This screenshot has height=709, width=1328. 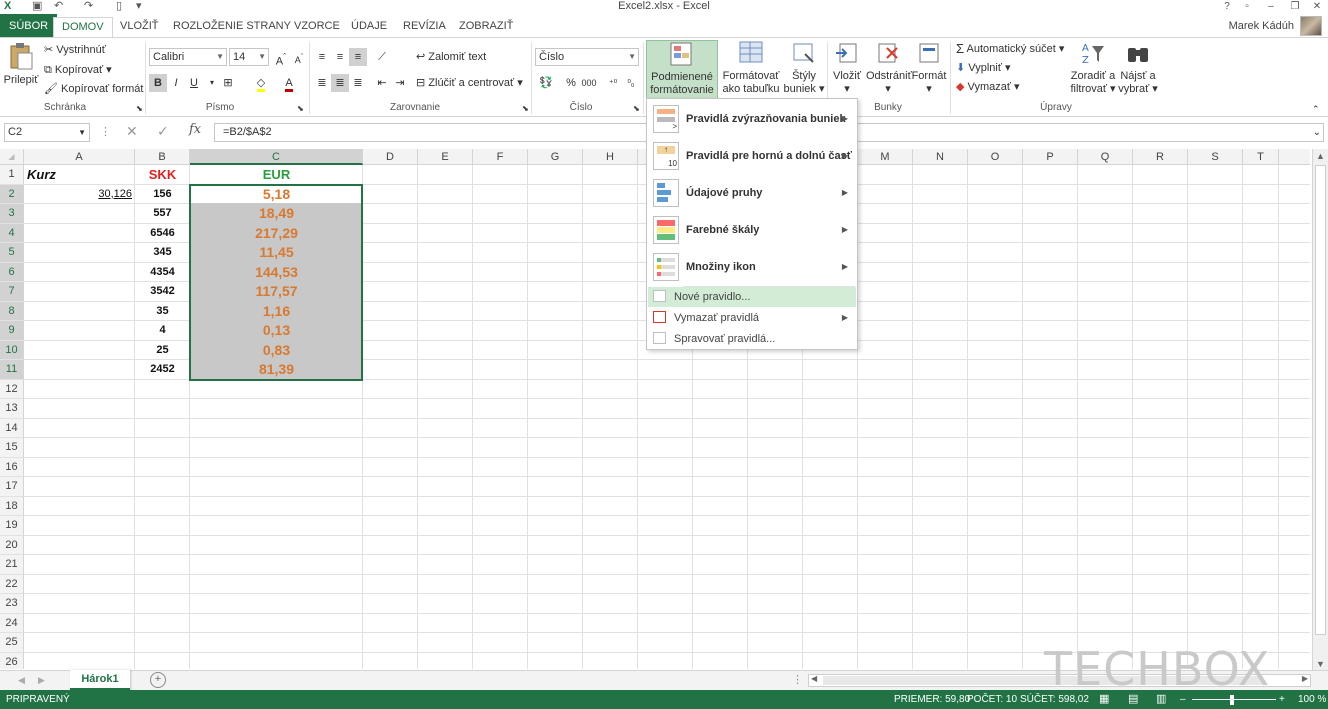 What do you see at coordinates (75, 50) in the screenshot?
I see `cut-button: ✂ Vystrihnúť` at bounding box center [75, 50].